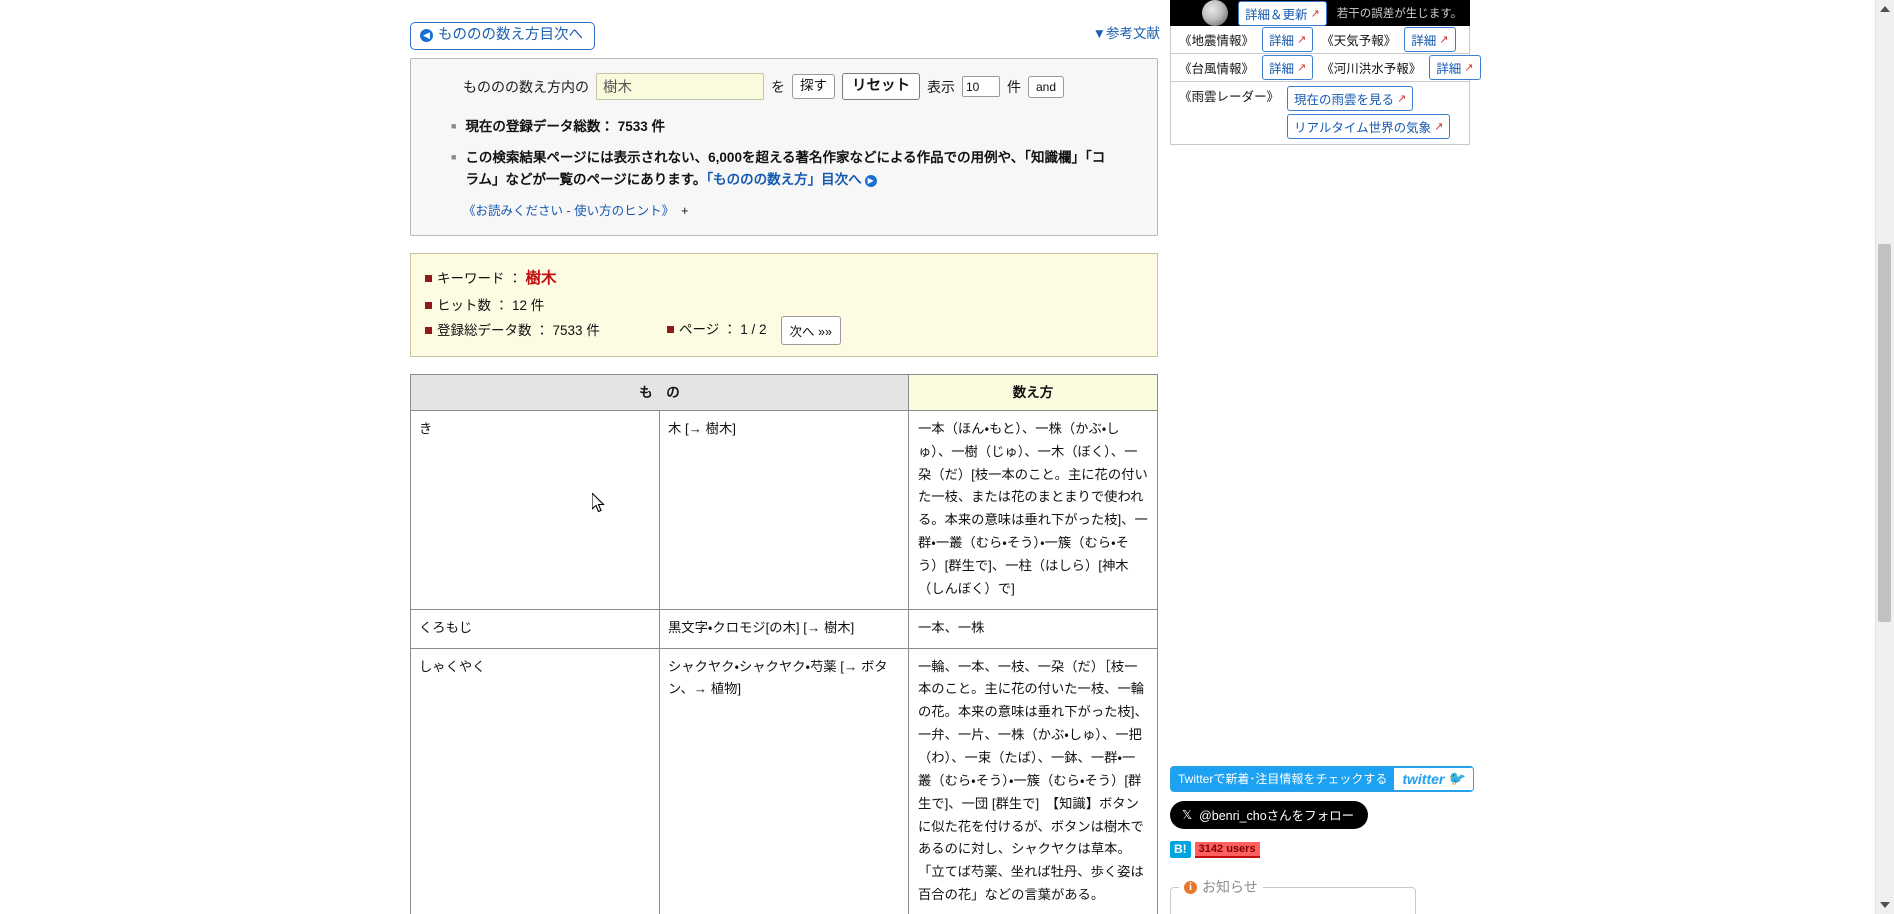  Describe the element at coordinates (1046, 86) in the screenshot. I see `and-operator-button: and` at that location.